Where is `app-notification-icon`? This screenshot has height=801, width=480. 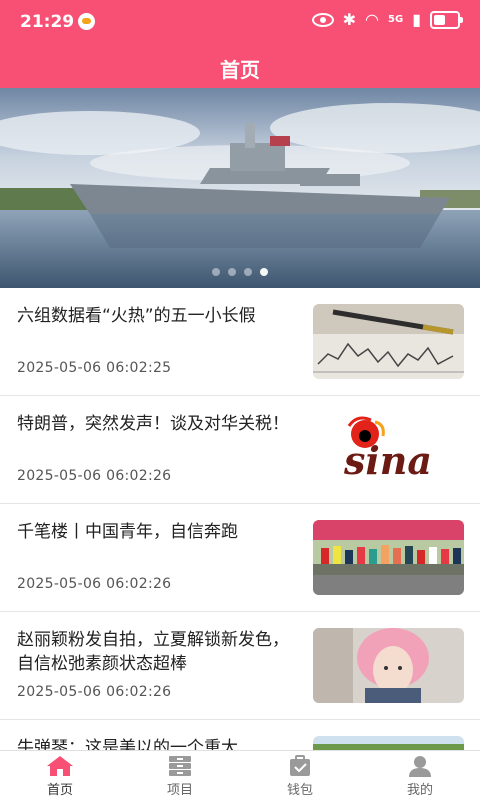 app-notification-icon is located at coordinates (86, 21).